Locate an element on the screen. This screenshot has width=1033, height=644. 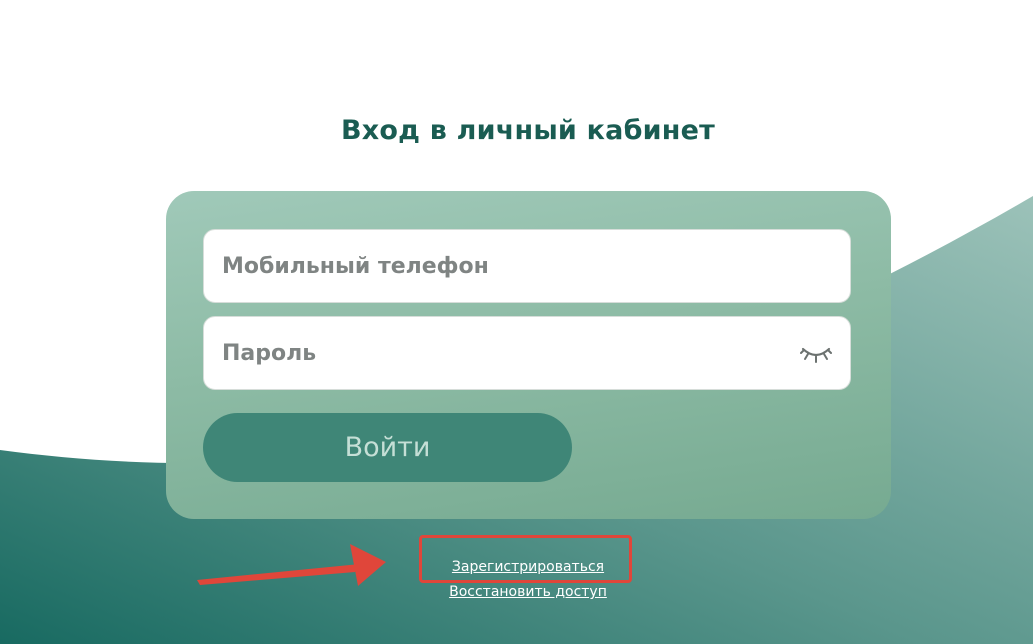
phone-field is located at coordinates (527, 266).